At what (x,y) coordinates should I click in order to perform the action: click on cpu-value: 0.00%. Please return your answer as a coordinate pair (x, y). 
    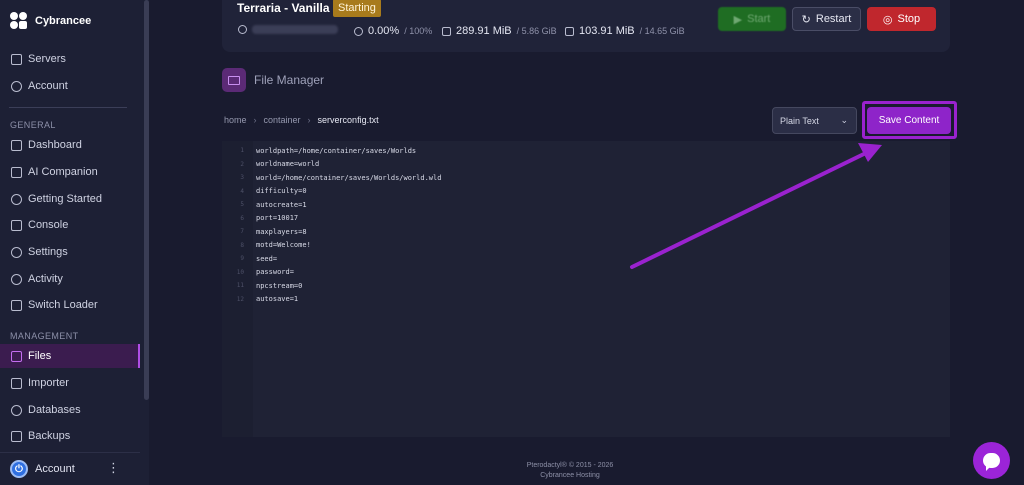
    Looking at the image, I should click on (384, 31).